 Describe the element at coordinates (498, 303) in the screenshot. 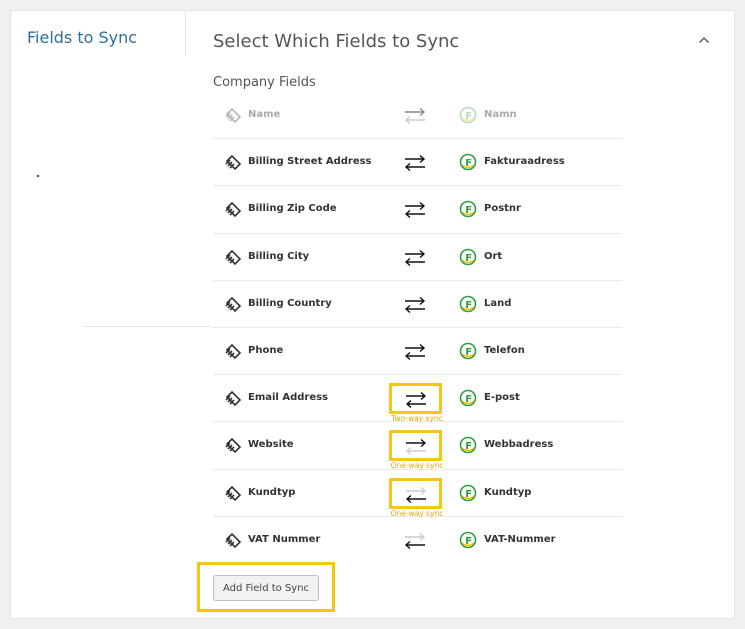

I see `fortnox-field-name: Land` at that location.